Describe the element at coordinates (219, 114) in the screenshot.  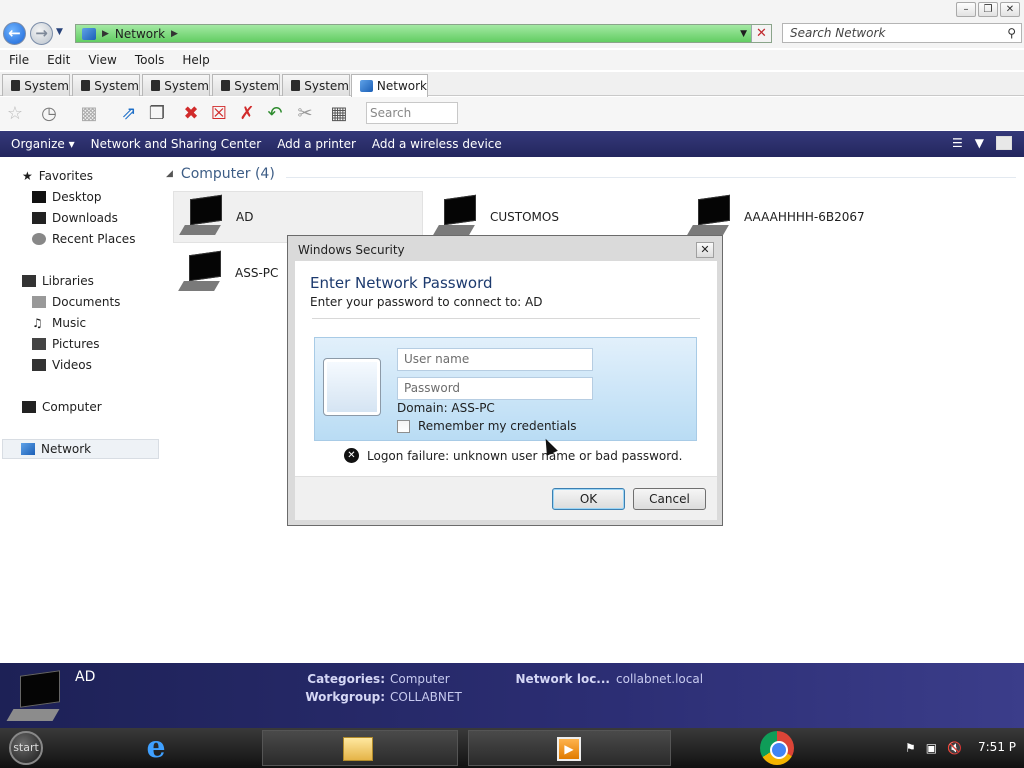
I see `delete-permanently-icon: ☒` at that location.